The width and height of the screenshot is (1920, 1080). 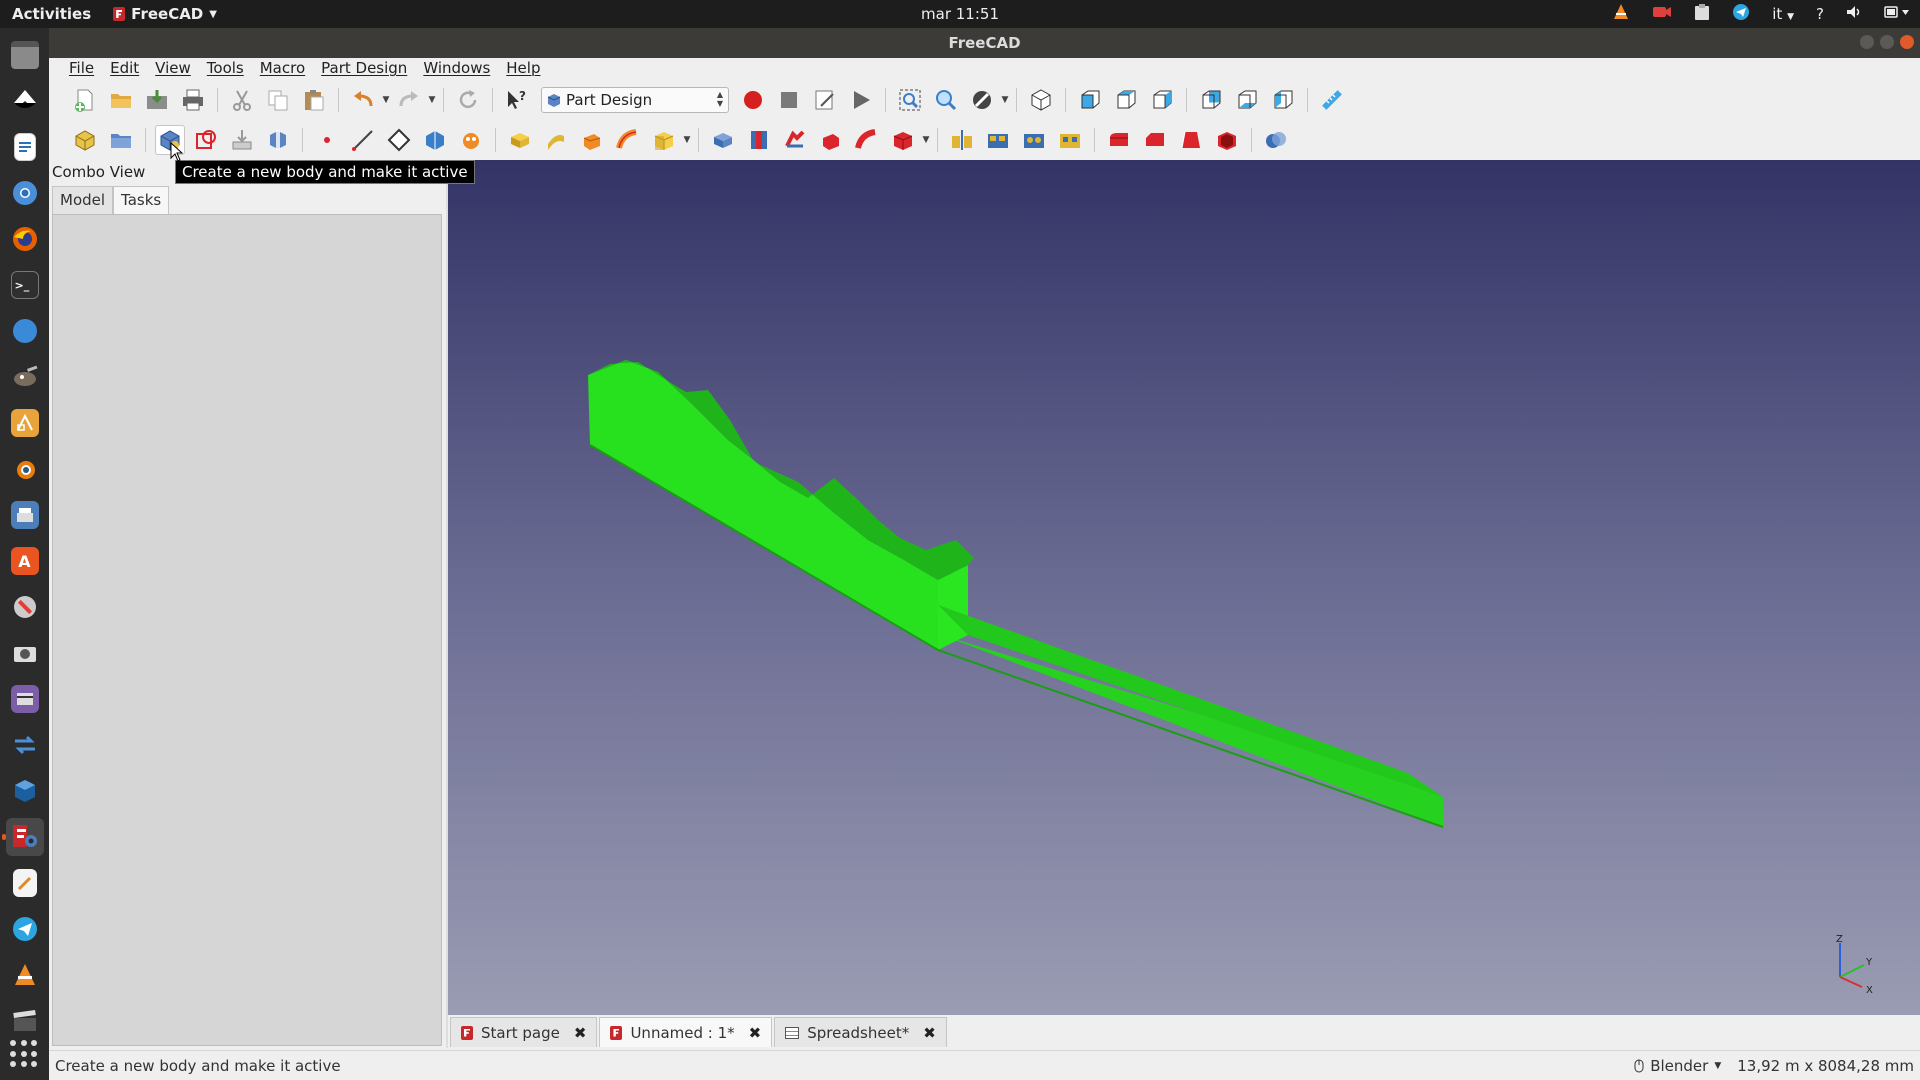 I want to click on pad-icon, so click(x=520, y=140).